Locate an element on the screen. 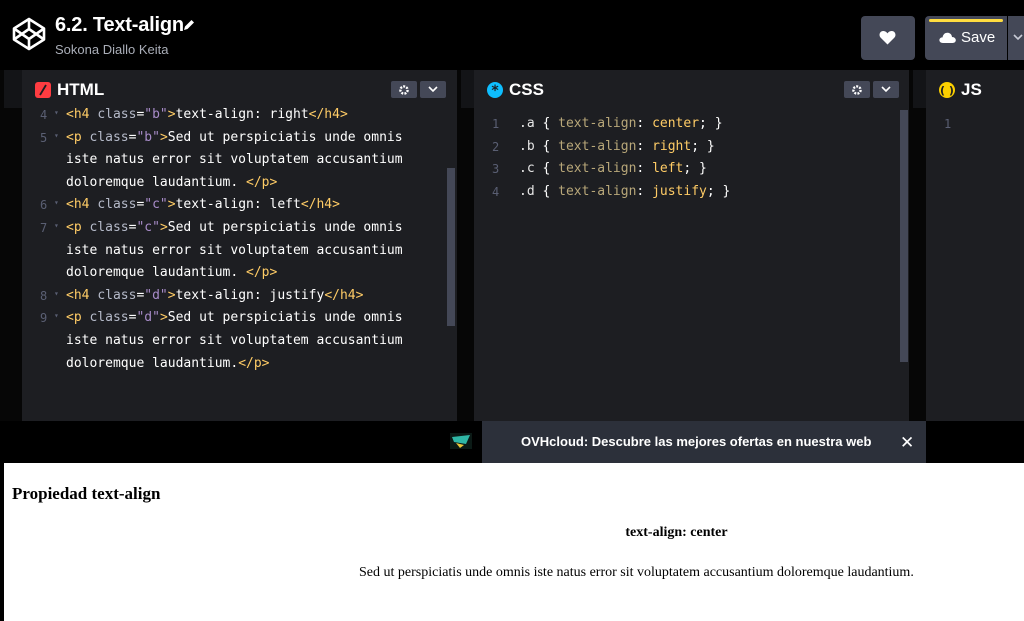  result-subheading: text-align: center is located at coordinates (676, 532).